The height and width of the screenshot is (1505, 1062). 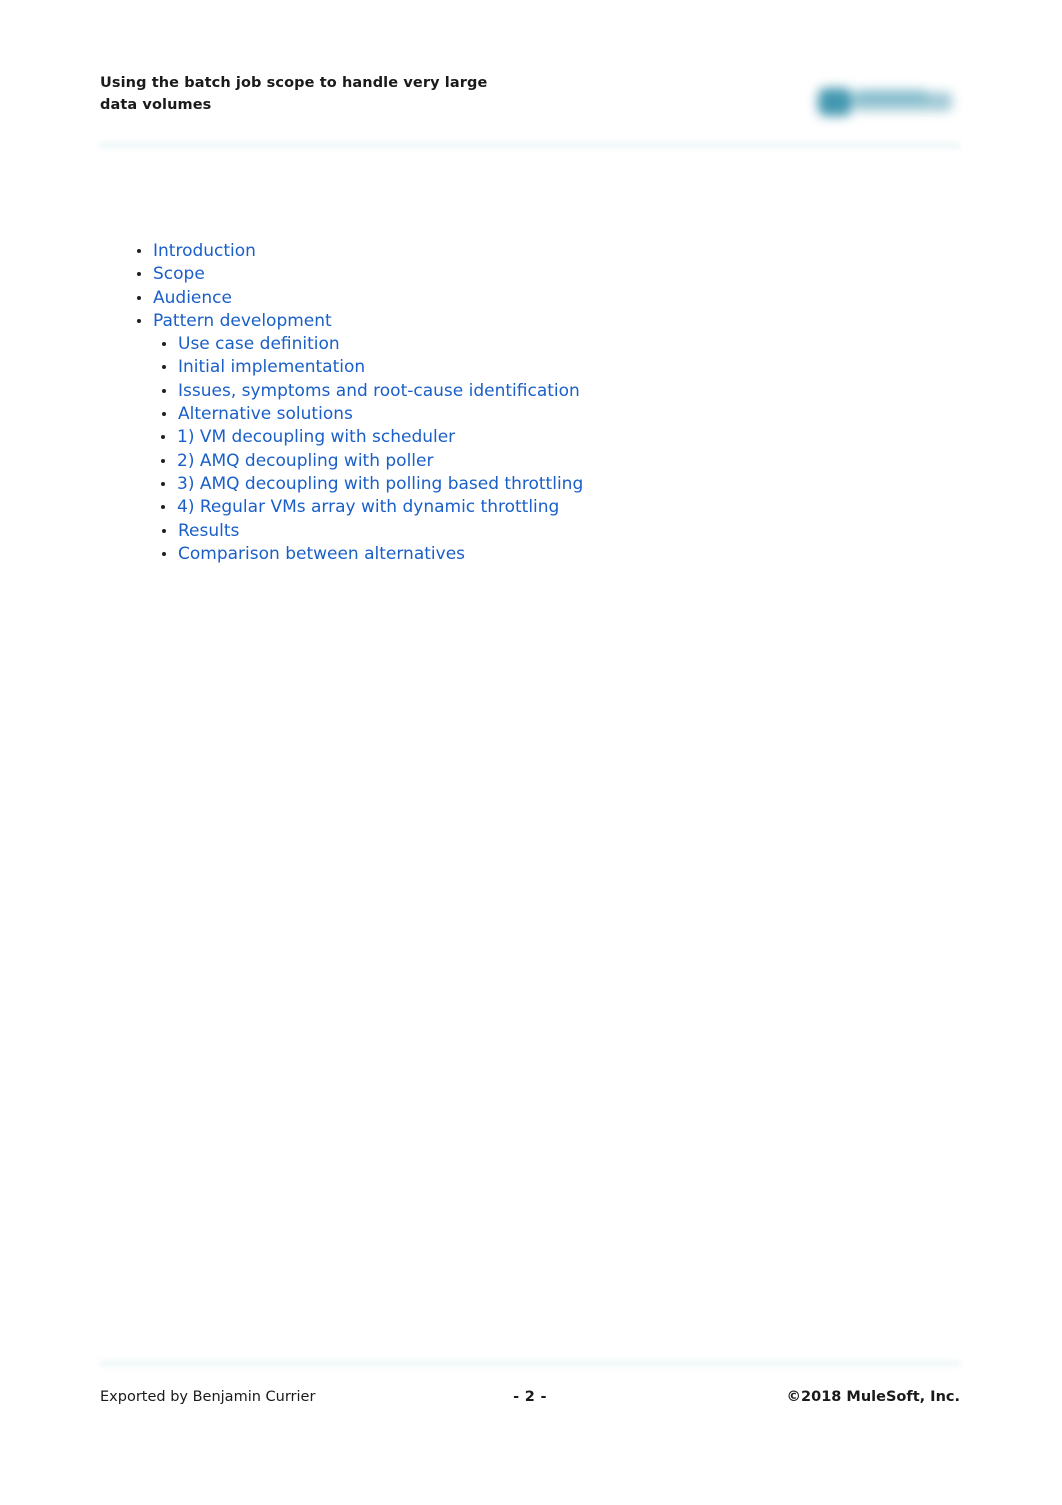 What do you see at coordinates (204, 251) in the screenshot?
I see `toc-link: Introduction` at bounding box center [204, 251].